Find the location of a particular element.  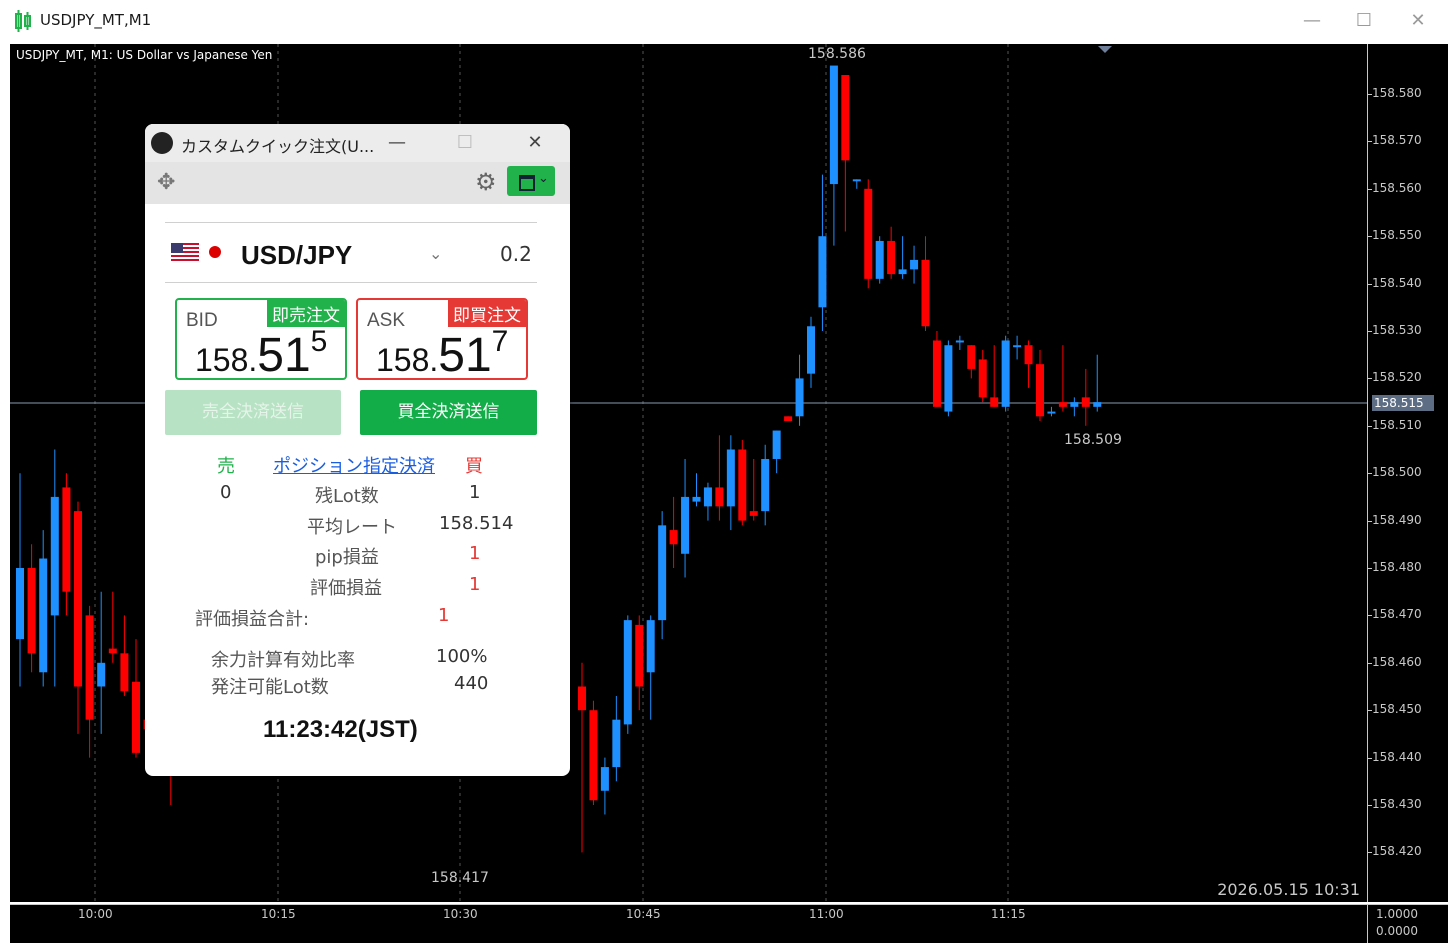

minimize-button: — is located at coordinates (1312, 21).